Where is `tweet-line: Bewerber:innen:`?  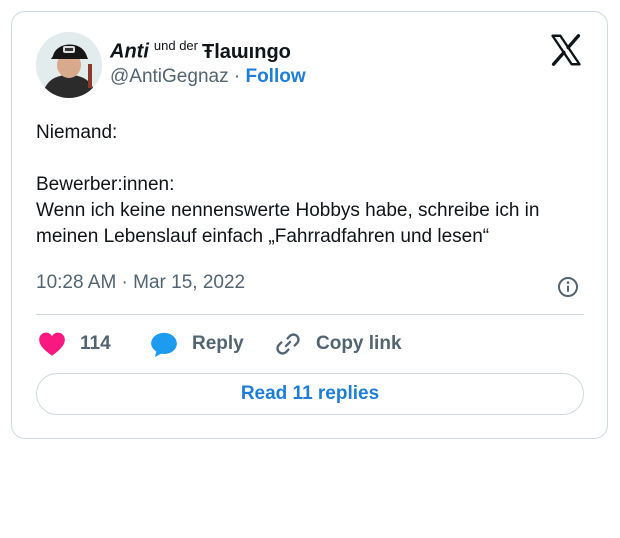
tweet-line: Bewerber:innen: is located at coordinates (105, 184).